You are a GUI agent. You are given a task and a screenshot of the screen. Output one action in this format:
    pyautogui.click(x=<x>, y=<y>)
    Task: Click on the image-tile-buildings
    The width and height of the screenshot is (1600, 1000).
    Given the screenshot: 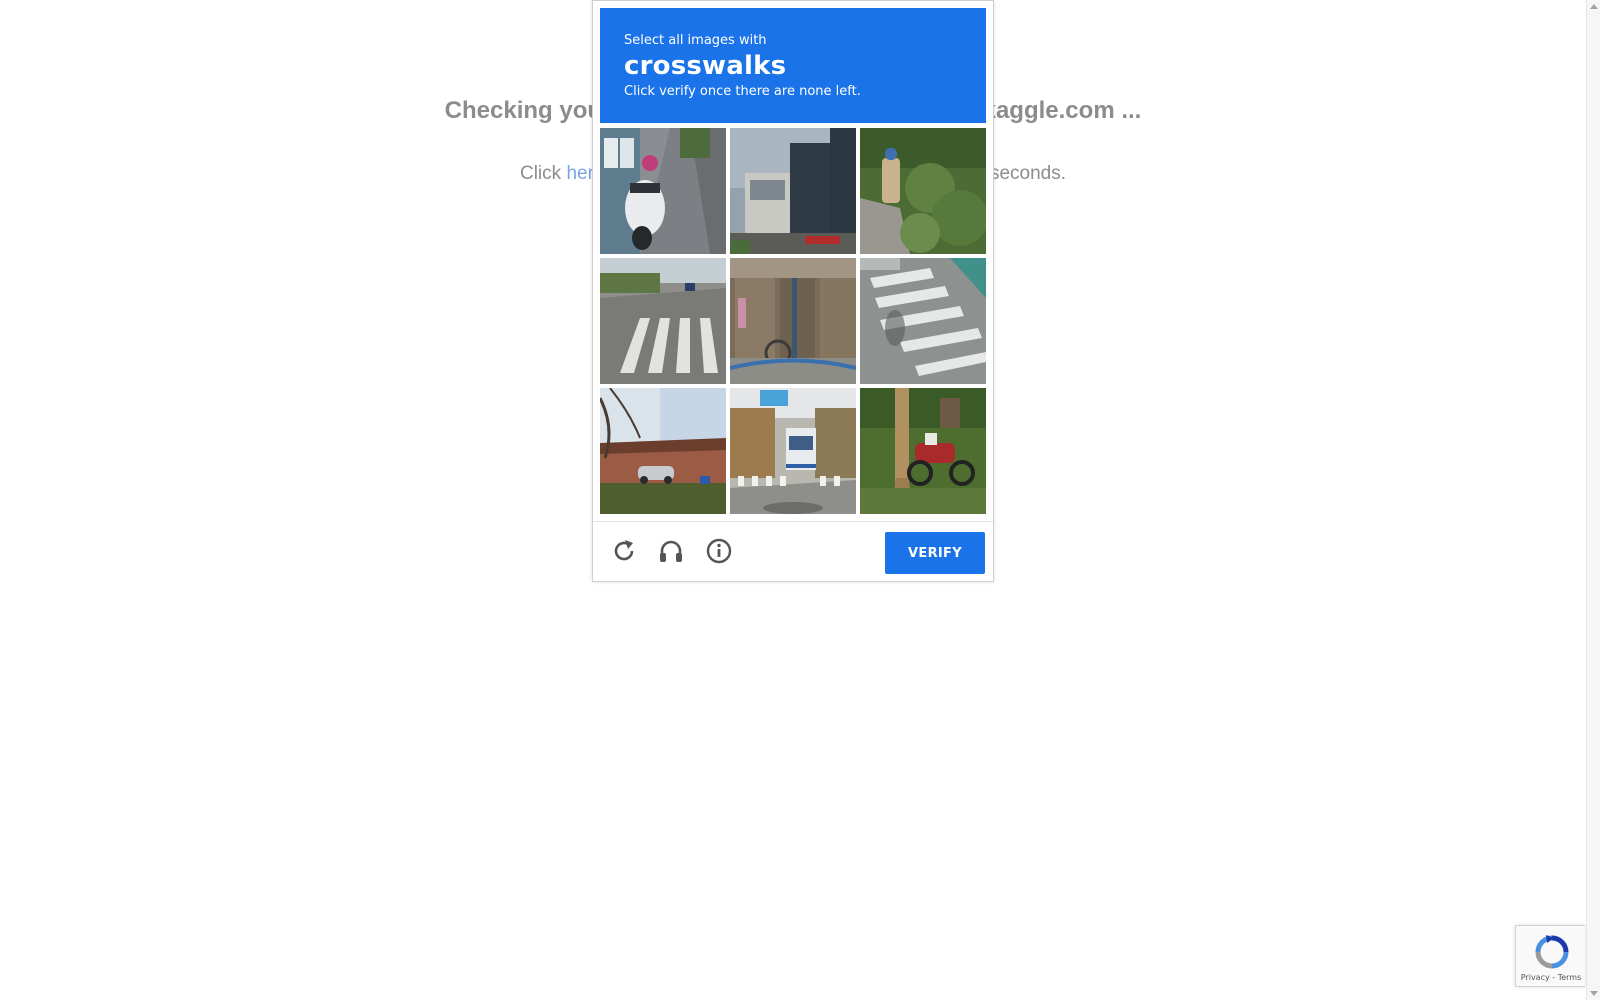 What is the action you would take?
    pyautogui.click(x=793, y=191)
    